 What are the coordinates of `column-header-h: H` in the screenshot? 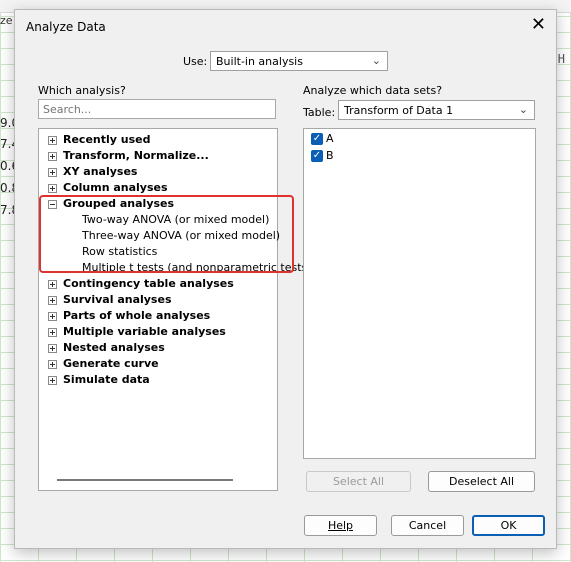 It's located at (561, 59).